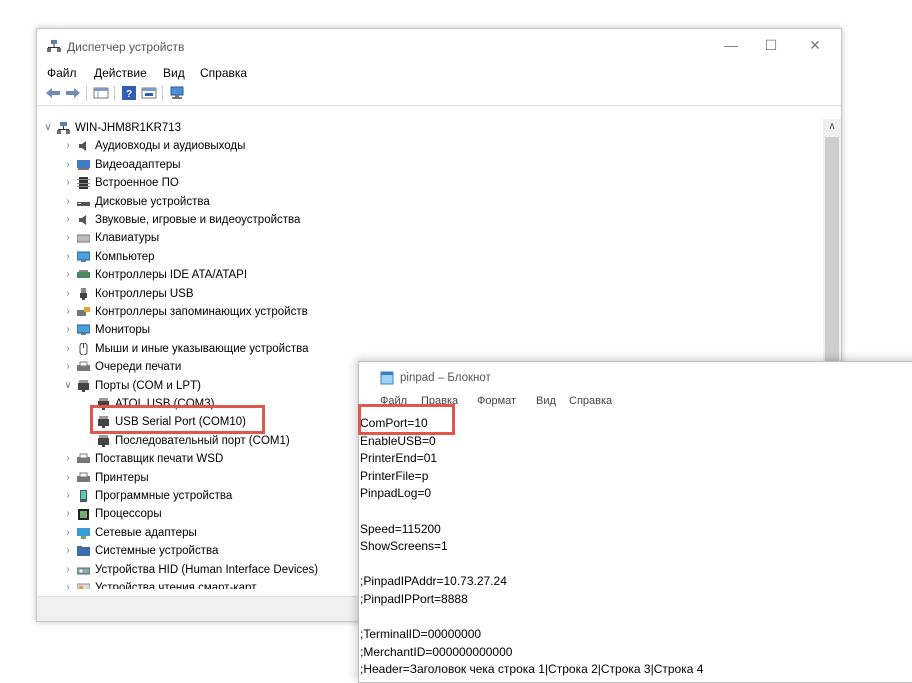 The width and height of the screenshot is (912, 683). What do you see at coordinates (177, 93) in the screenshot?
I see `scan-hardware-icon` at bounding box center [177, 93].